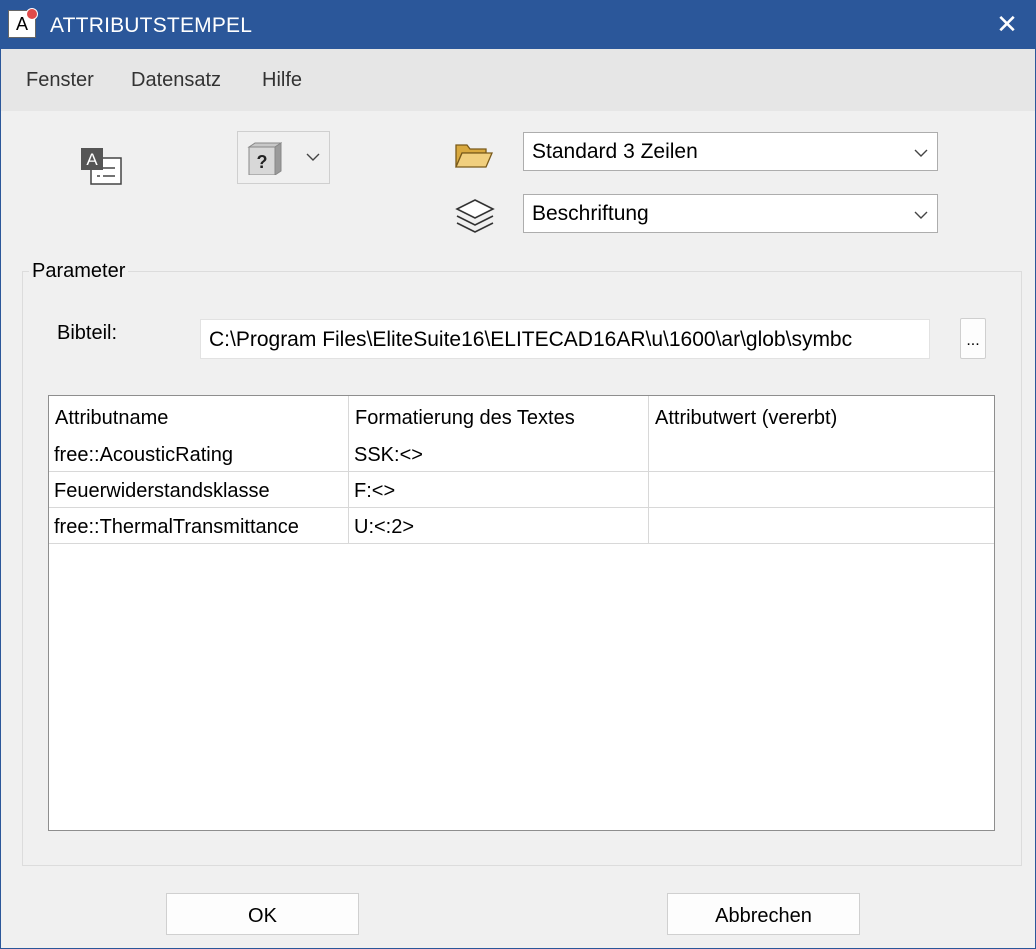  Describe the element at coordinates (615, 151) in the screenshot. I see `template-combo-value: Standard 3 Zeilen` at that location.